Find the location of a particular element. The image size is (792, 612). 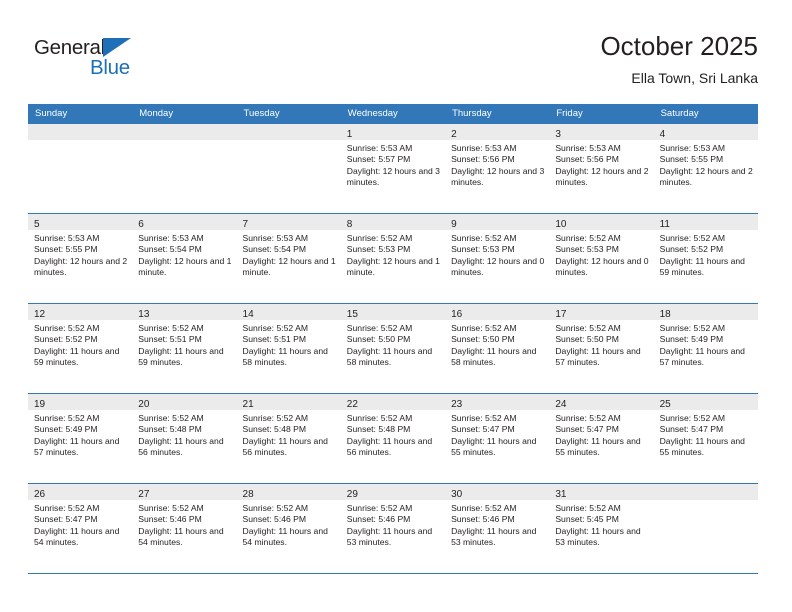

calendar-day-cell-empty is located at coordinates (705, 528).